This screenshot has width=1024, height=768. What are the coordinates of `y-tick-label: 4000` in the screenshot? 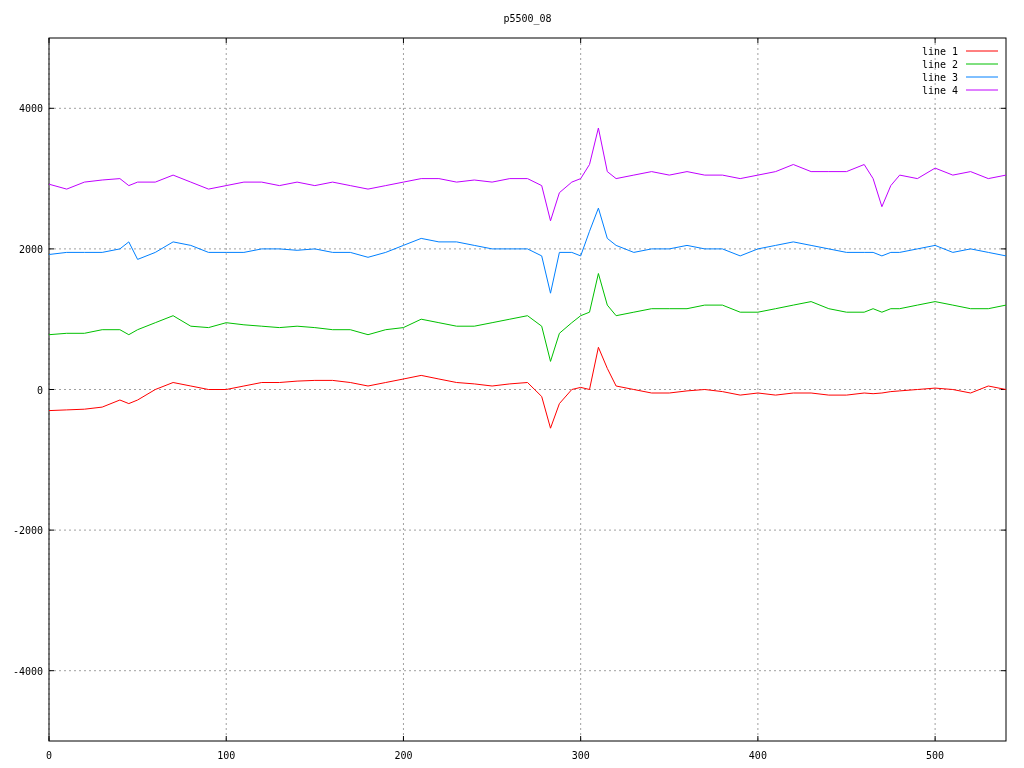 It's located at (30, 109).